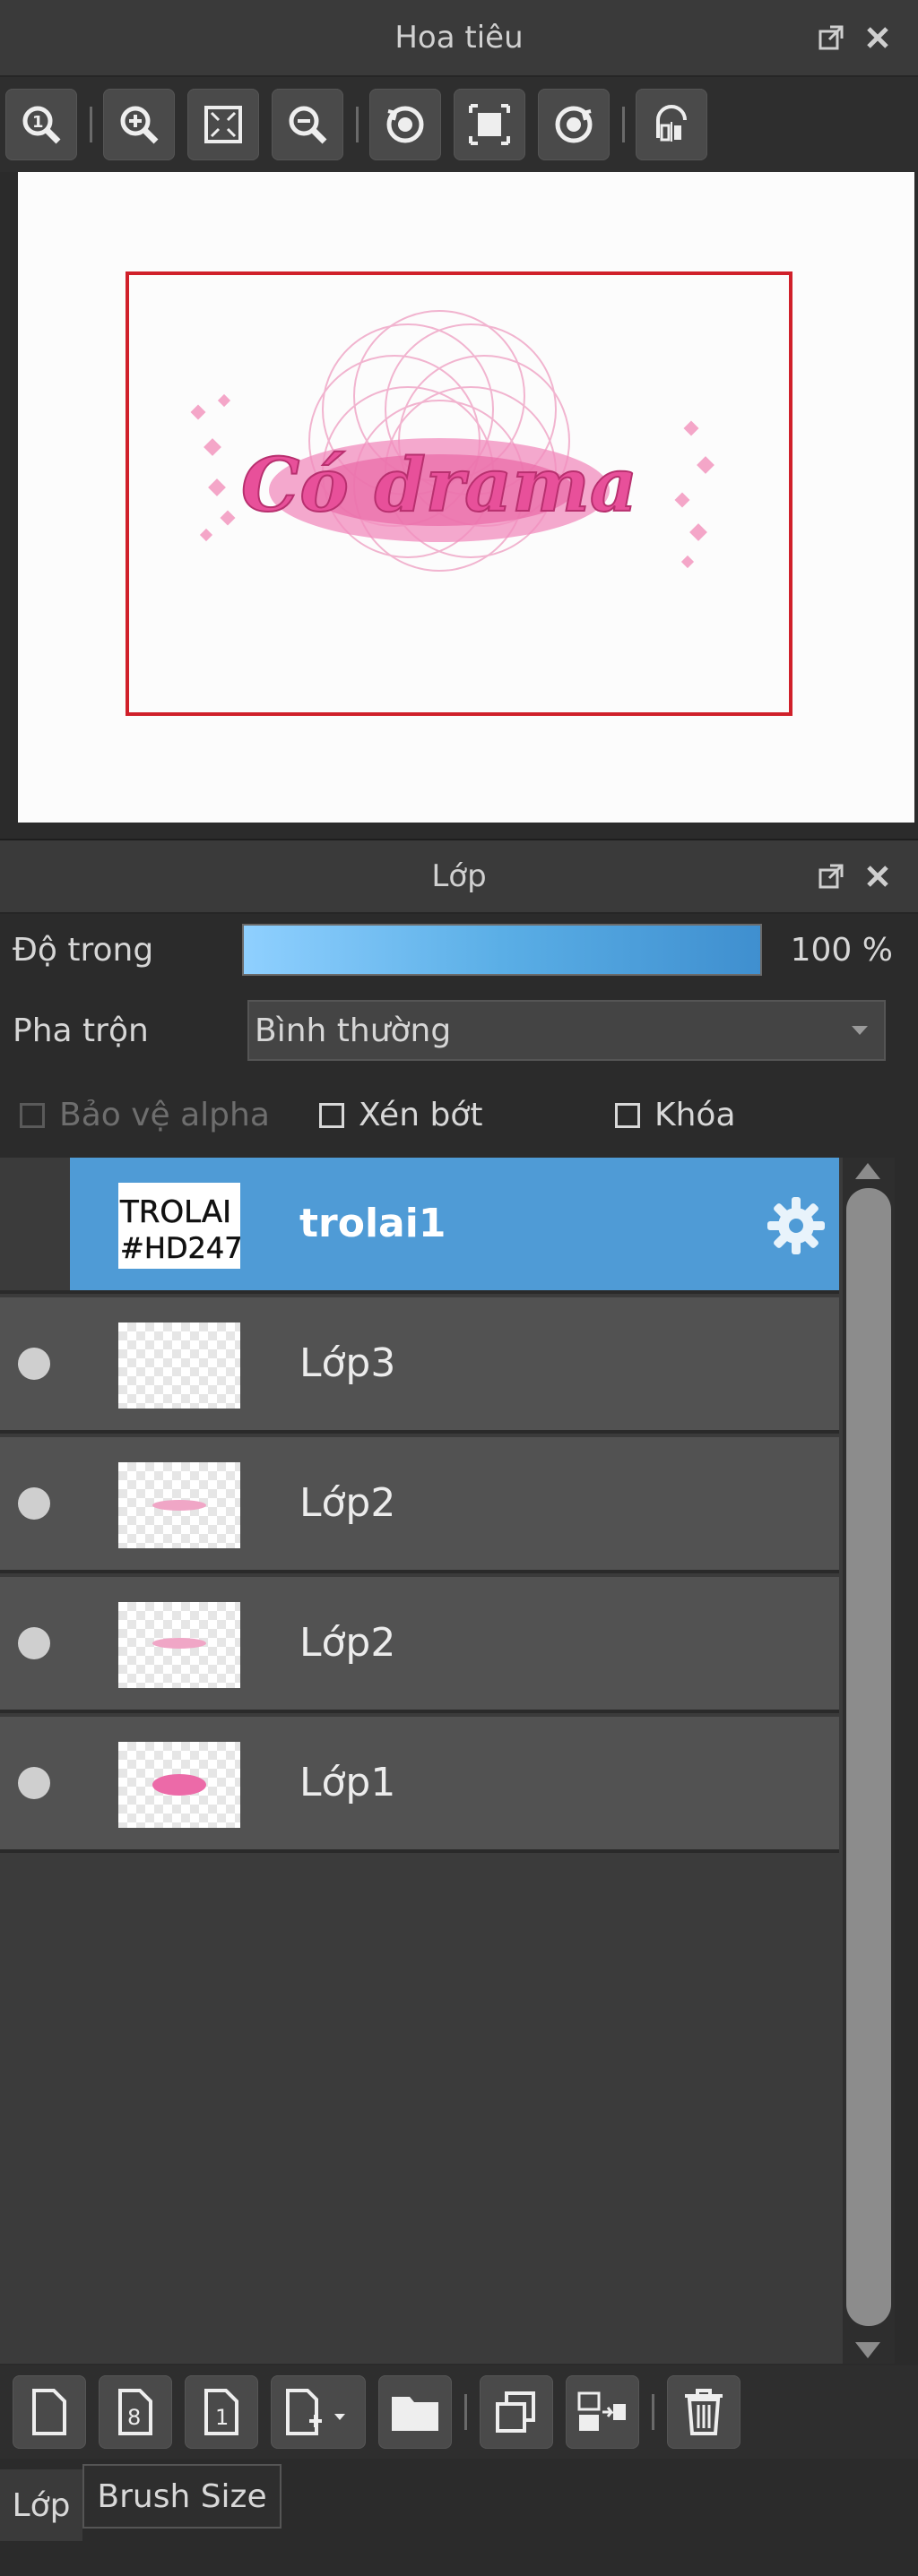  I want to click on clipping-label: Xén bớt, so click(421, 1115).